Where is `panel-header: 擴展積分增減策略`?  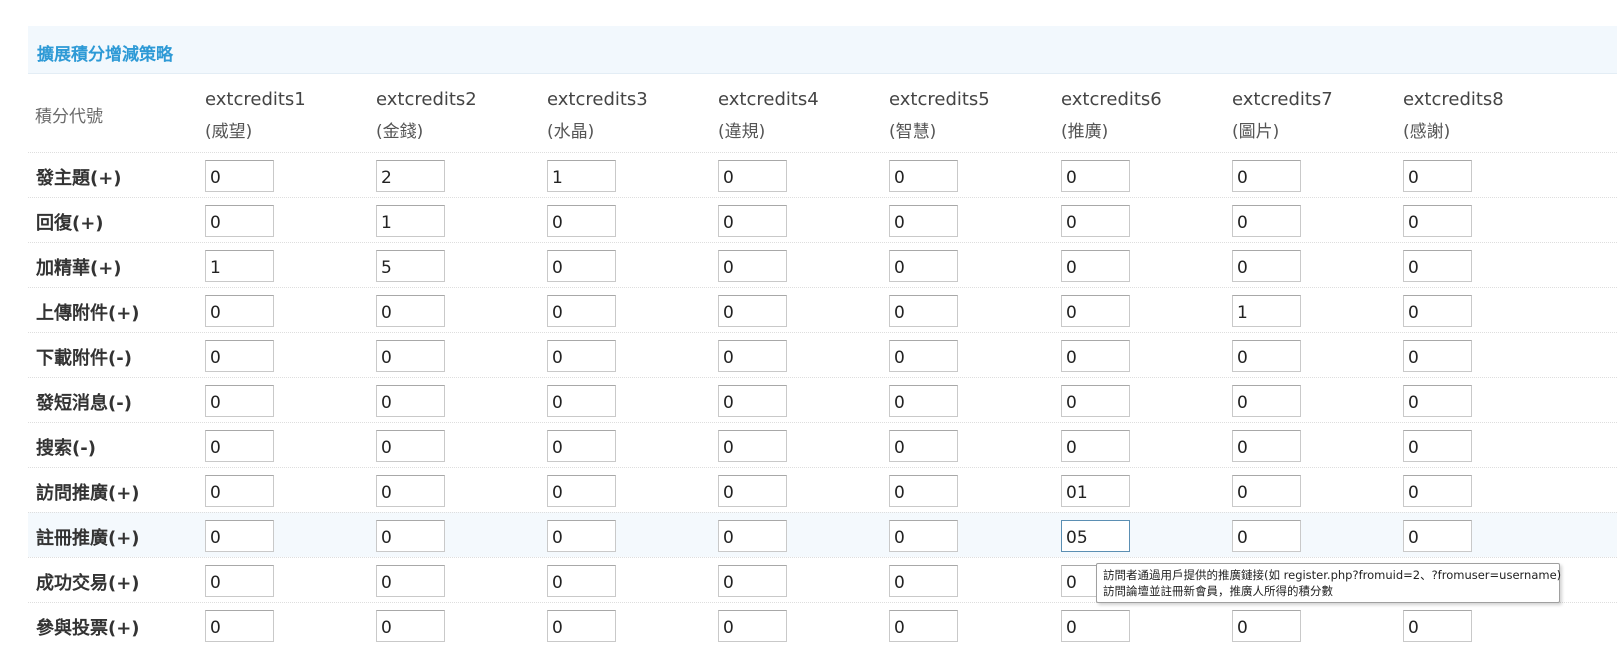
panel-header: 擴展積分增減策略 is located at coordinates (822, 50).